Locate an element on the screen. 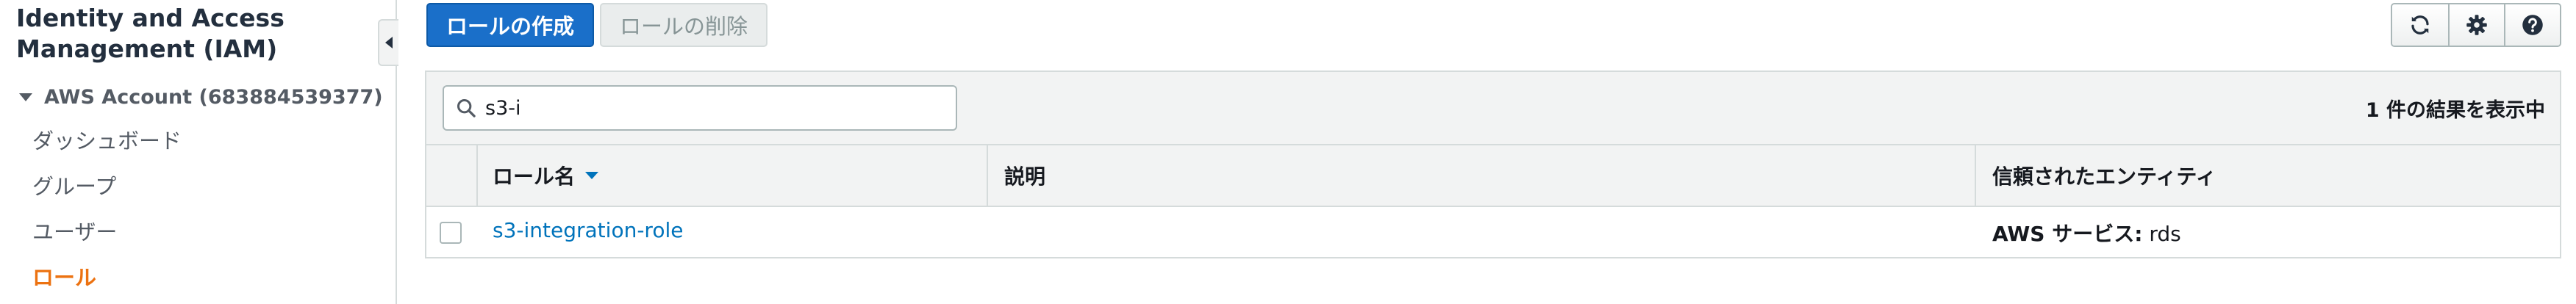  refresh-button is located at coordinates (2420, 25).